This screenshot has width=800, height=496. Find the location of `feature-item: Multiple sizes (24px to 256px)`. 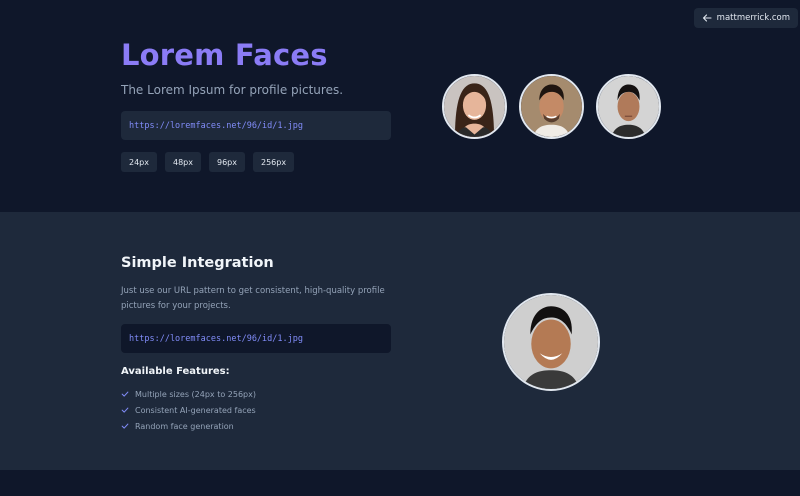

feature-item: Multiple sizes (24px to 256px) is located at coordinates (188, 394).